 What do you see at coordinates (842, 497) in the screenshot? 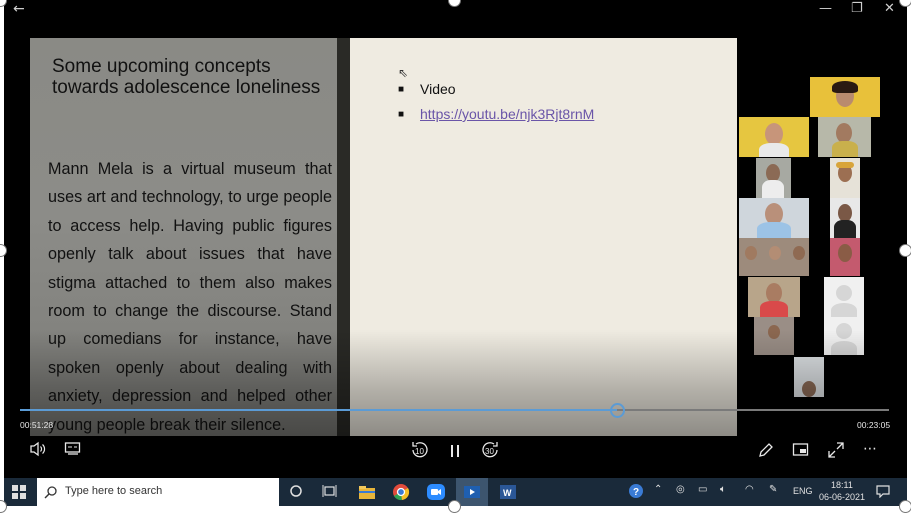
I see `clock-date: 06-06-2021` at bounding box center [842, 497].